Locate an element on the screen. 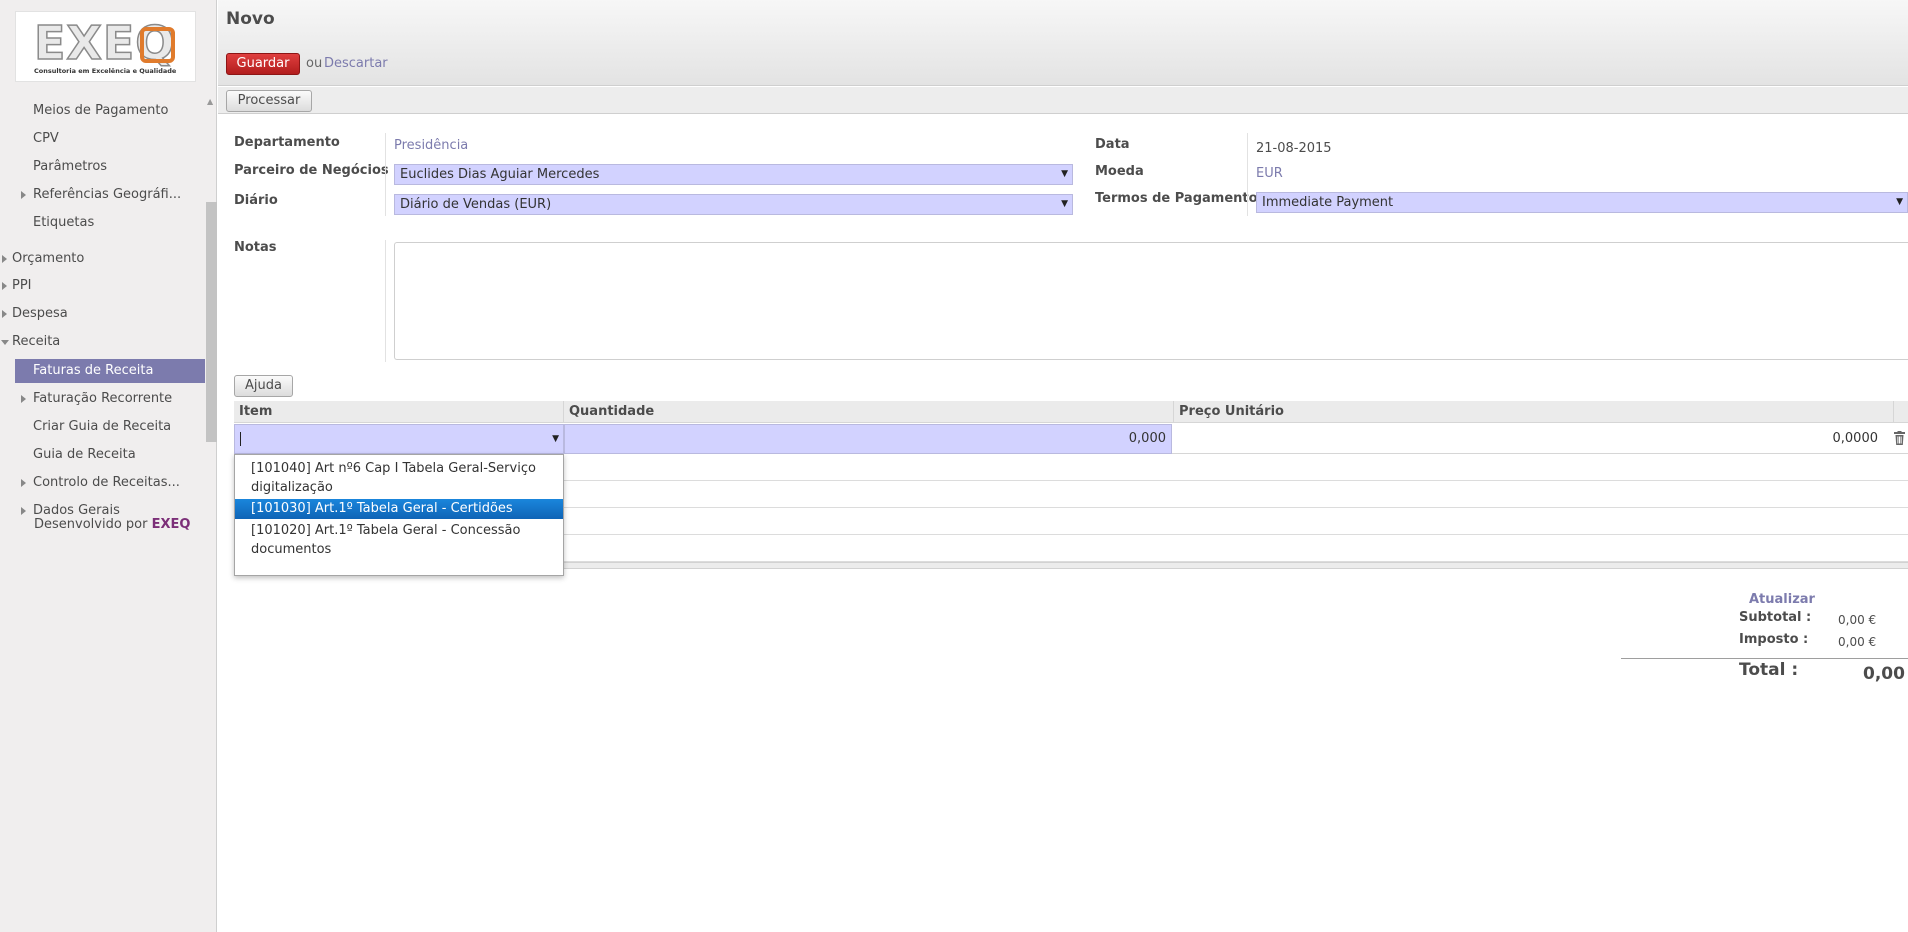  parceiro-select: Euclides Dias Aguiar Mercedes ▼ is located at coordinates (733, 174).